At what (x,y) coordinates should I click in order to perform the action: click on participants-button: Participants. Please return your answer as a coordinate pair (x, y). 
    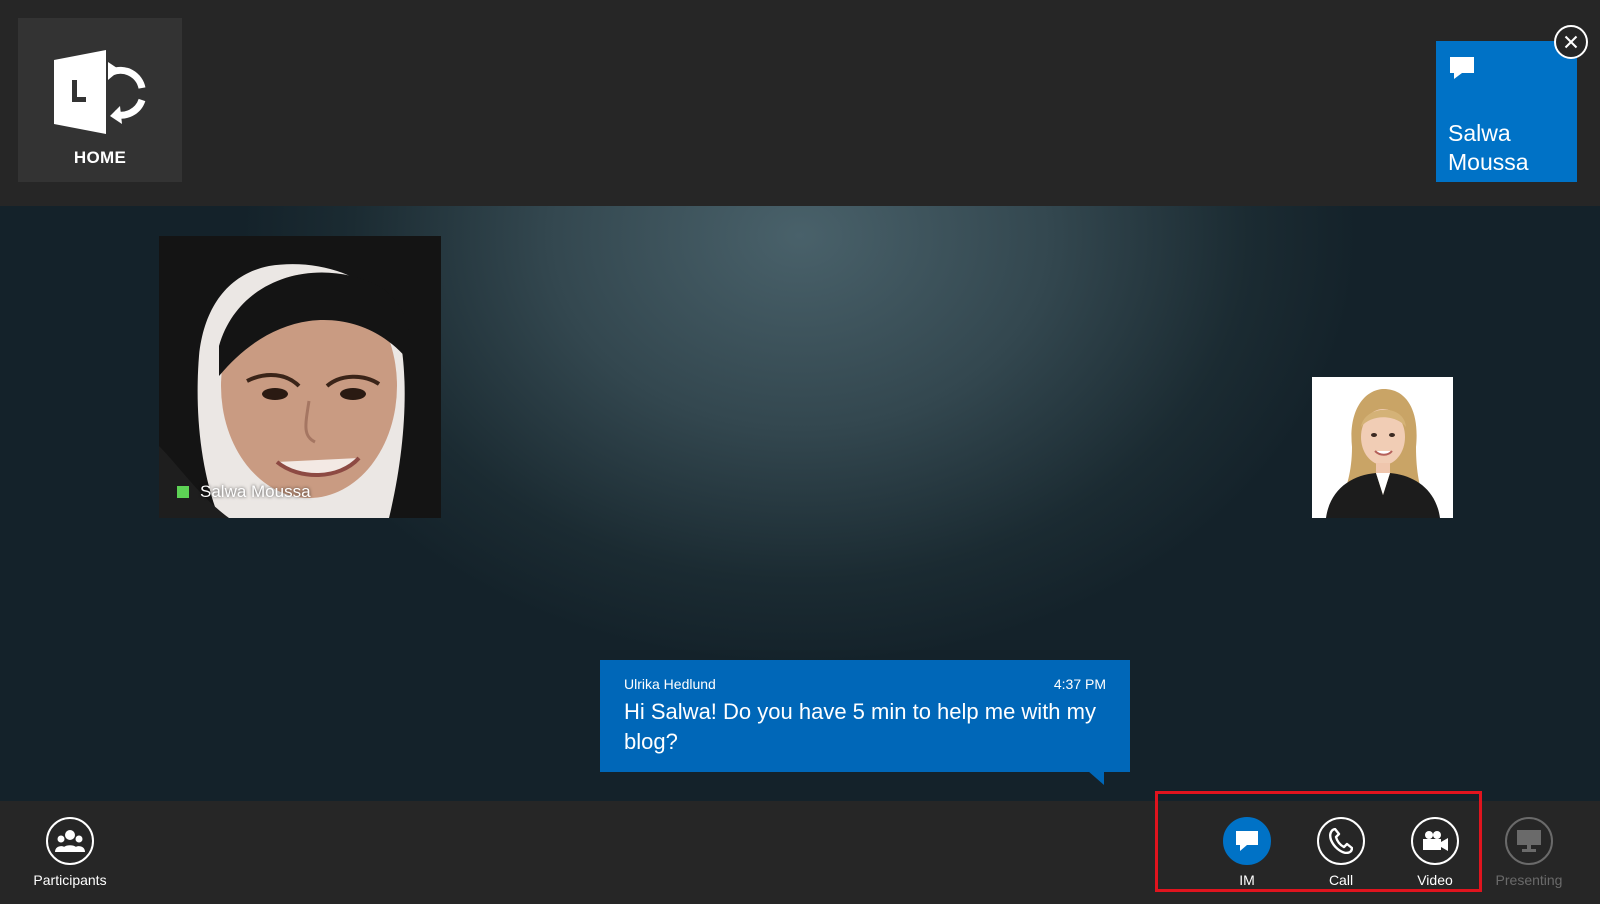
    Looking at the image, I should click on (70, 852).